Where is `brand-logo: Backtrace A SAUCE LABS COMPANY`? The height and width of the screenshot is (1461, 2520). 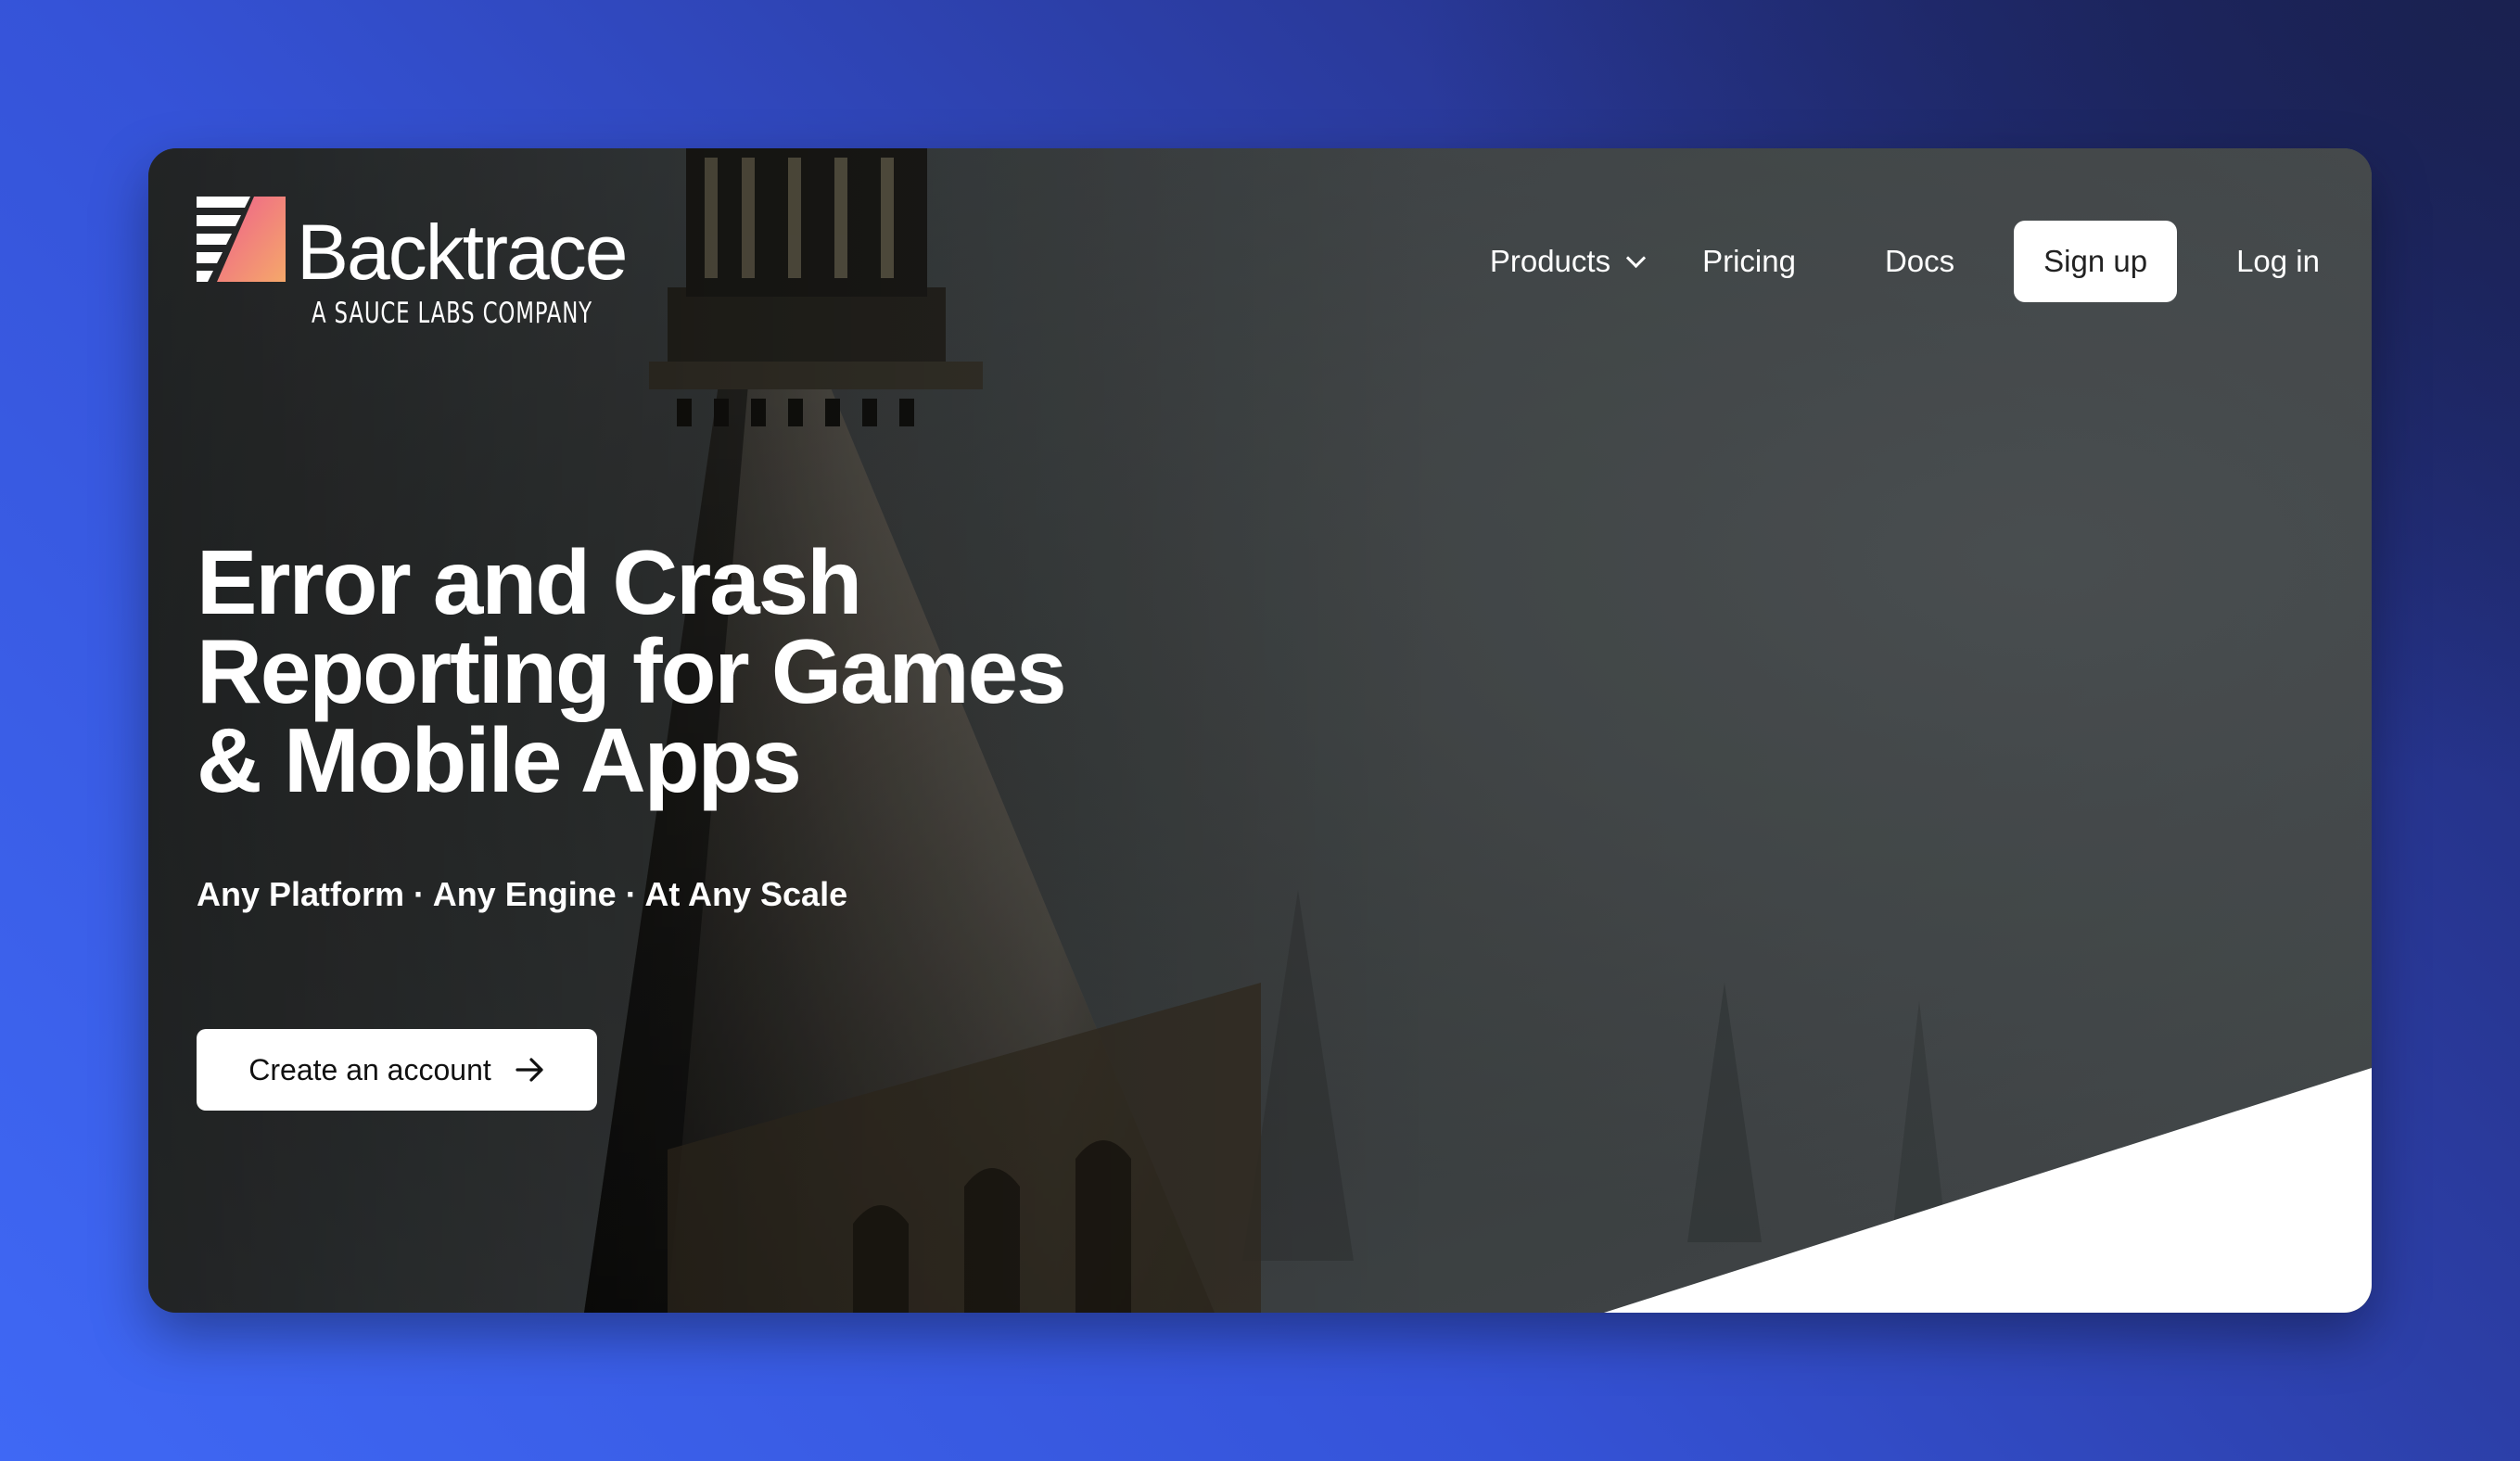 brand-logo: Backtrace A SAUCE LABS COMPANY is located at coordinates (412, 266).